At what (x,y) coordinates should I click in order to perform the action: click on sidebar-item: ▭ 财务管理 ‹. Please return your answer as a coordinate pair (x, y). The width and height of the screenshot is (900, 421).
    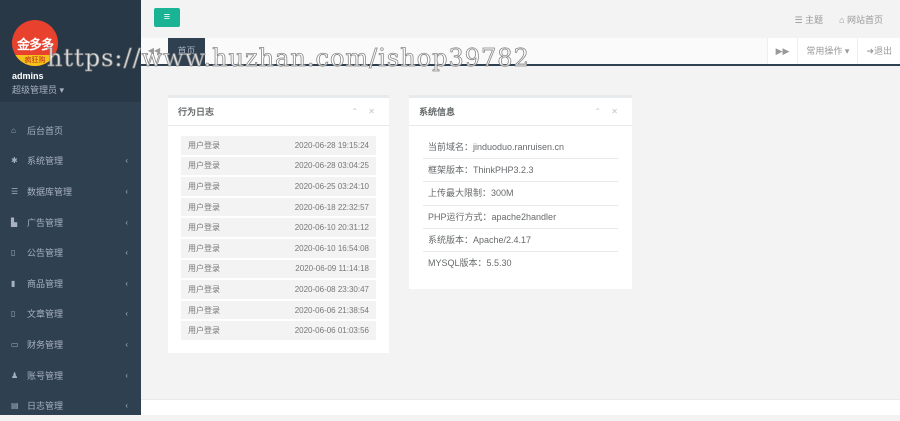
    Looking at the image, I should click on (70, 344).